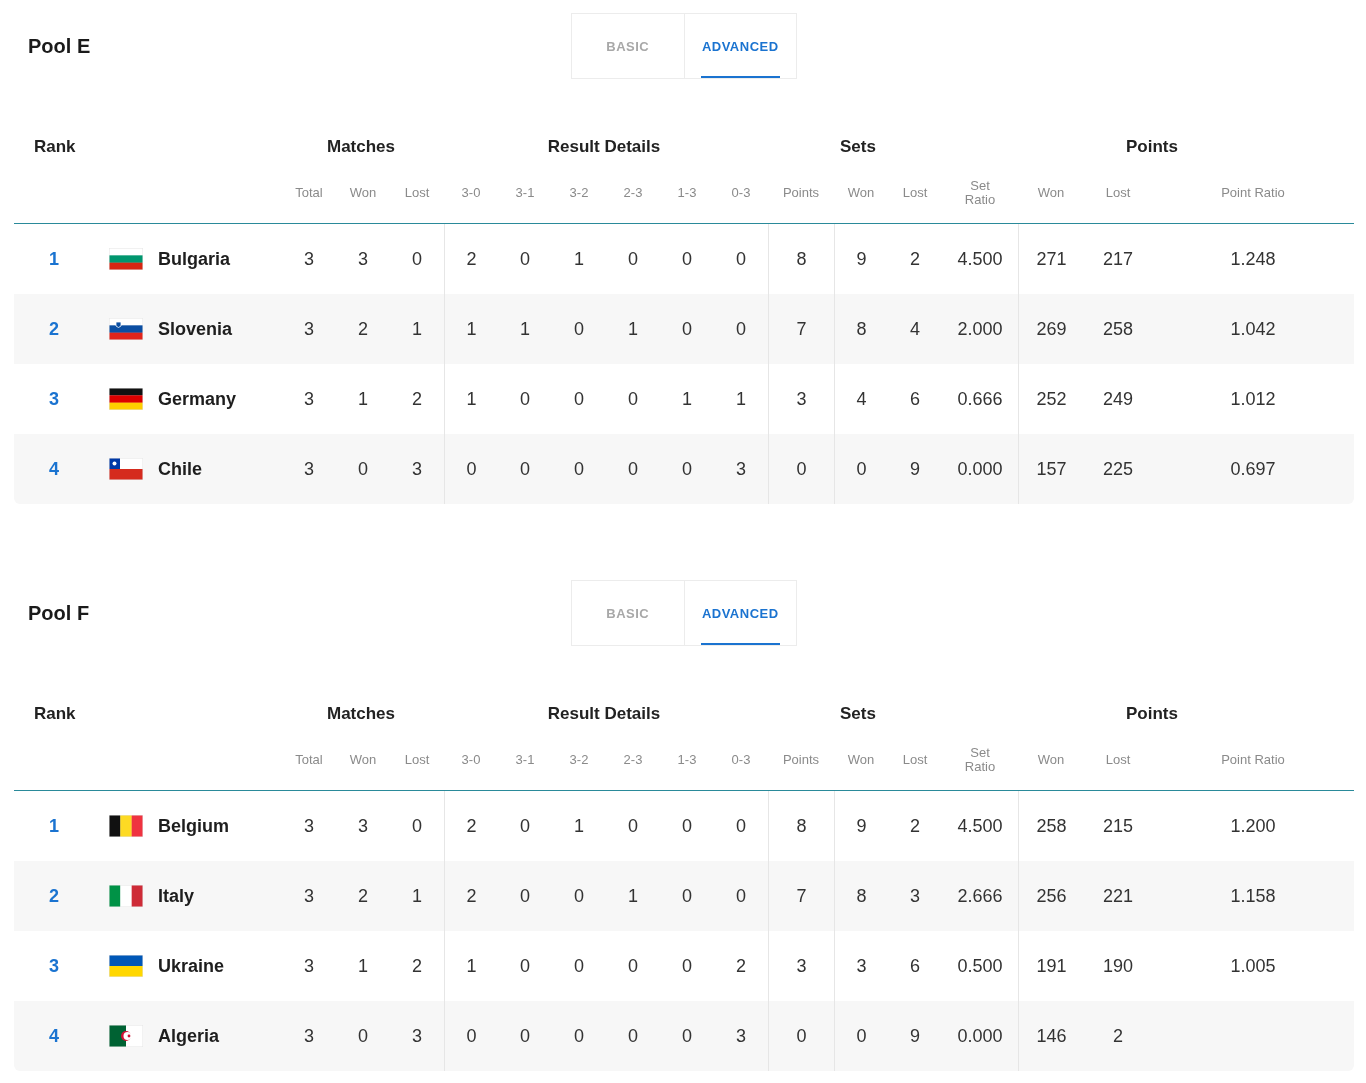 The height and width of the screenshot is (1083, 1366). Describe the element at coordinates (633, 760) in the screenshot. I see `column-header: 2-3` at that location.